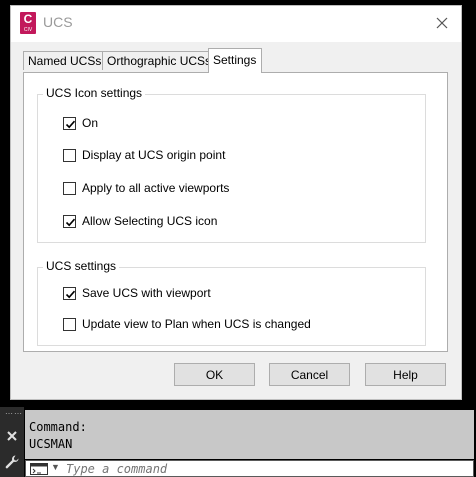 The height and width of the screenshot is (477, 476). I want to click on command-input, so click(266, 468).